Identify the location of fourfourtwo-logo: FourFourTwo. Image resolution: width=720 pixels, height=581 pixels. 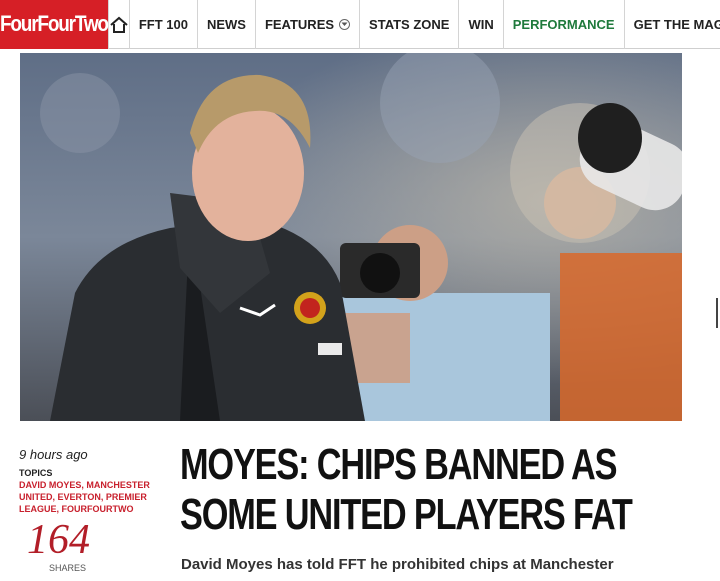
(54, 24).